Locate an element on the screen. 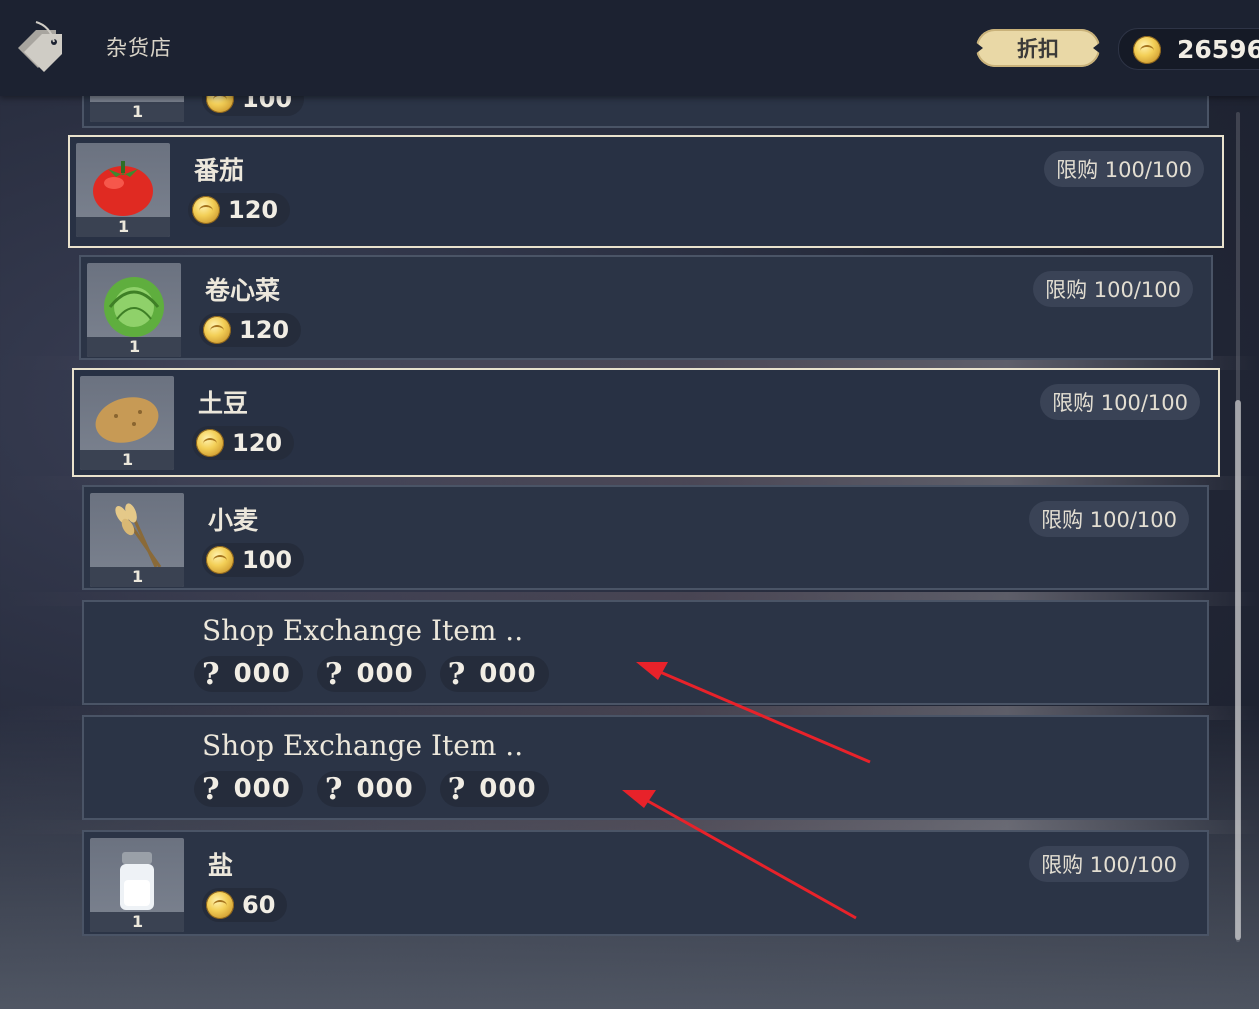 This screenshot has height=1009, width=1259. discount-label: 折扣 is located at coordinates (1038, 49).